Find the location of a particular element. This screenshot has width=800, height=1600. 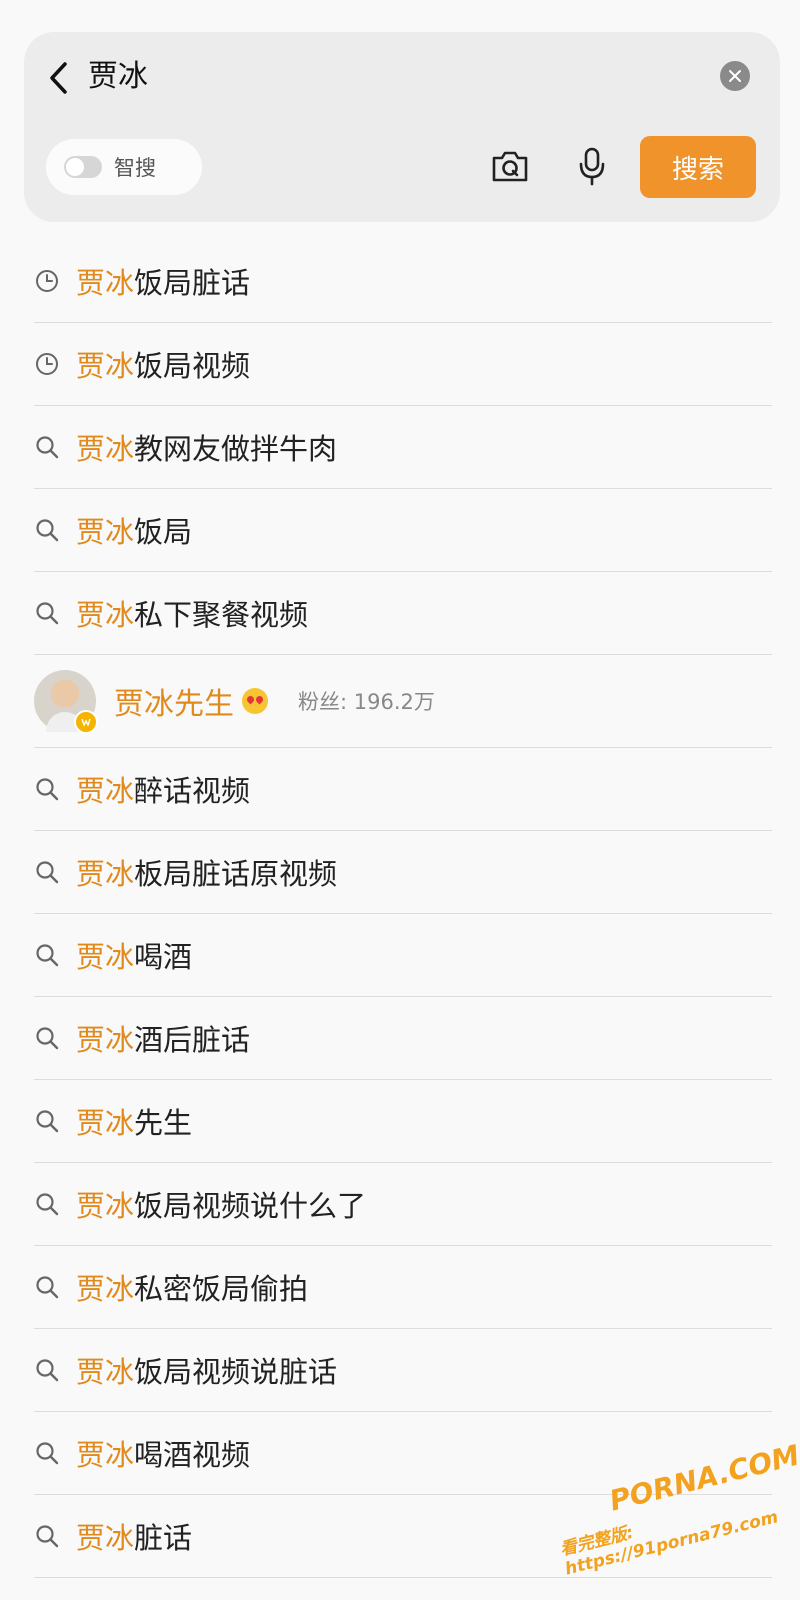

suggestion-row: 贾冰饭局 is located at coordinates (403, 530).